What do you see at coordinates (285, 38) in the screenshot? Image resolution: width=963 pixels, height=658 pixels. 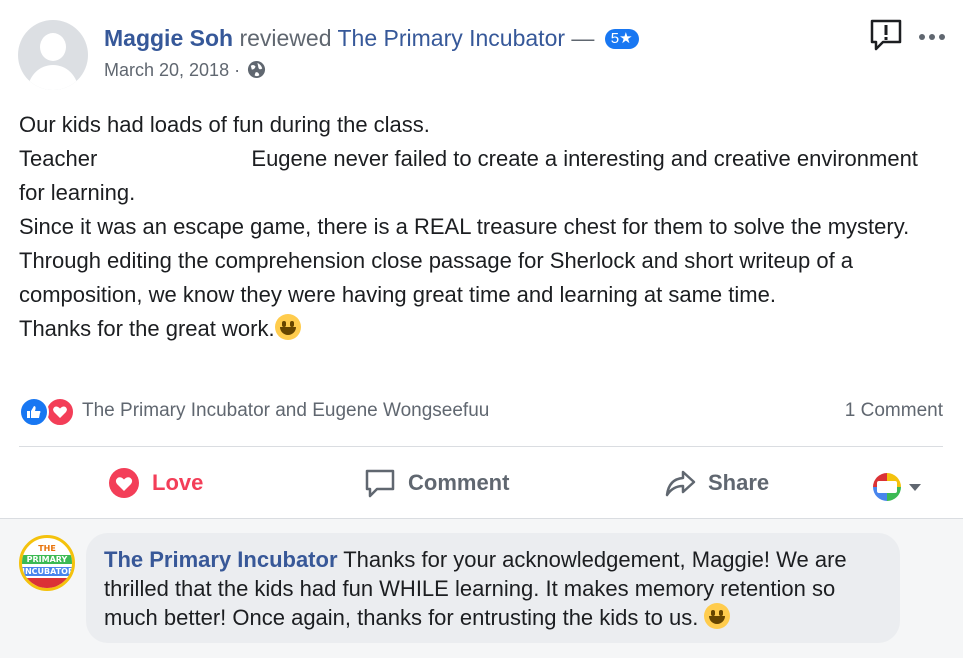 I see `review-action-text: reviewed` at bounding box center [285, 38].